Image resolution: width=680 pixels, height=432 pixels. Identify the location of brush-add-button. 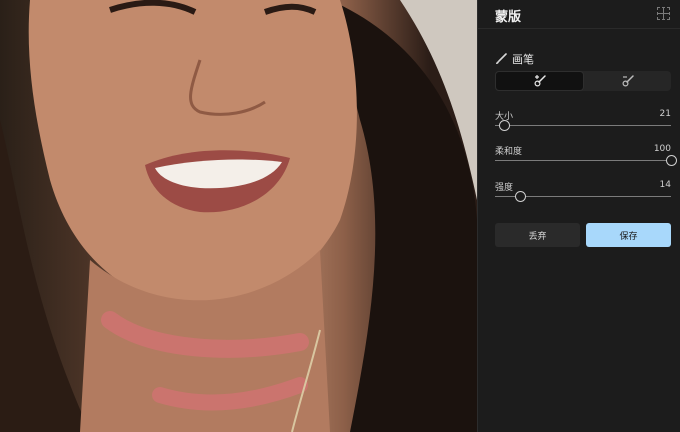
(539, 81).